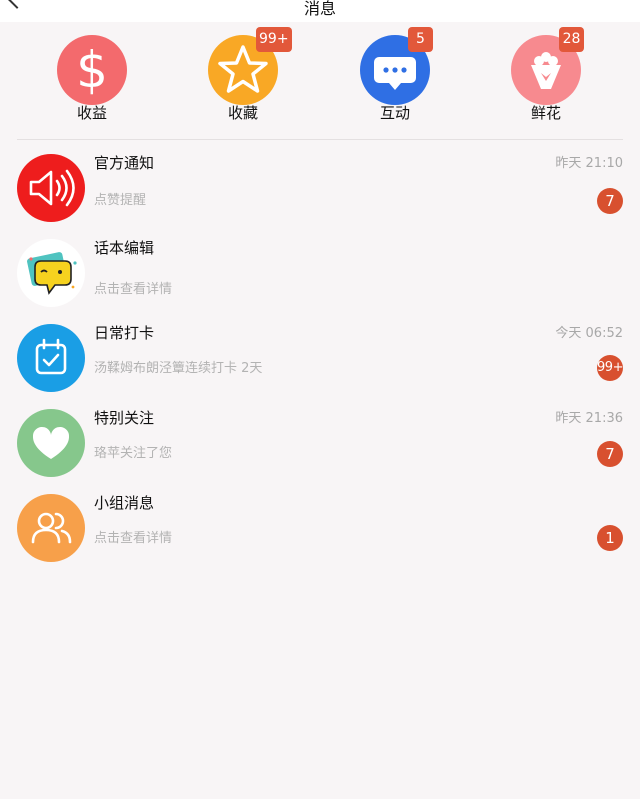 The width and height of the screenshot is (640, 799). What do you see at coordinates (124, 333) in the screenshot?
I see `message-title: 日常打卡` at bounding box center [124, 333].